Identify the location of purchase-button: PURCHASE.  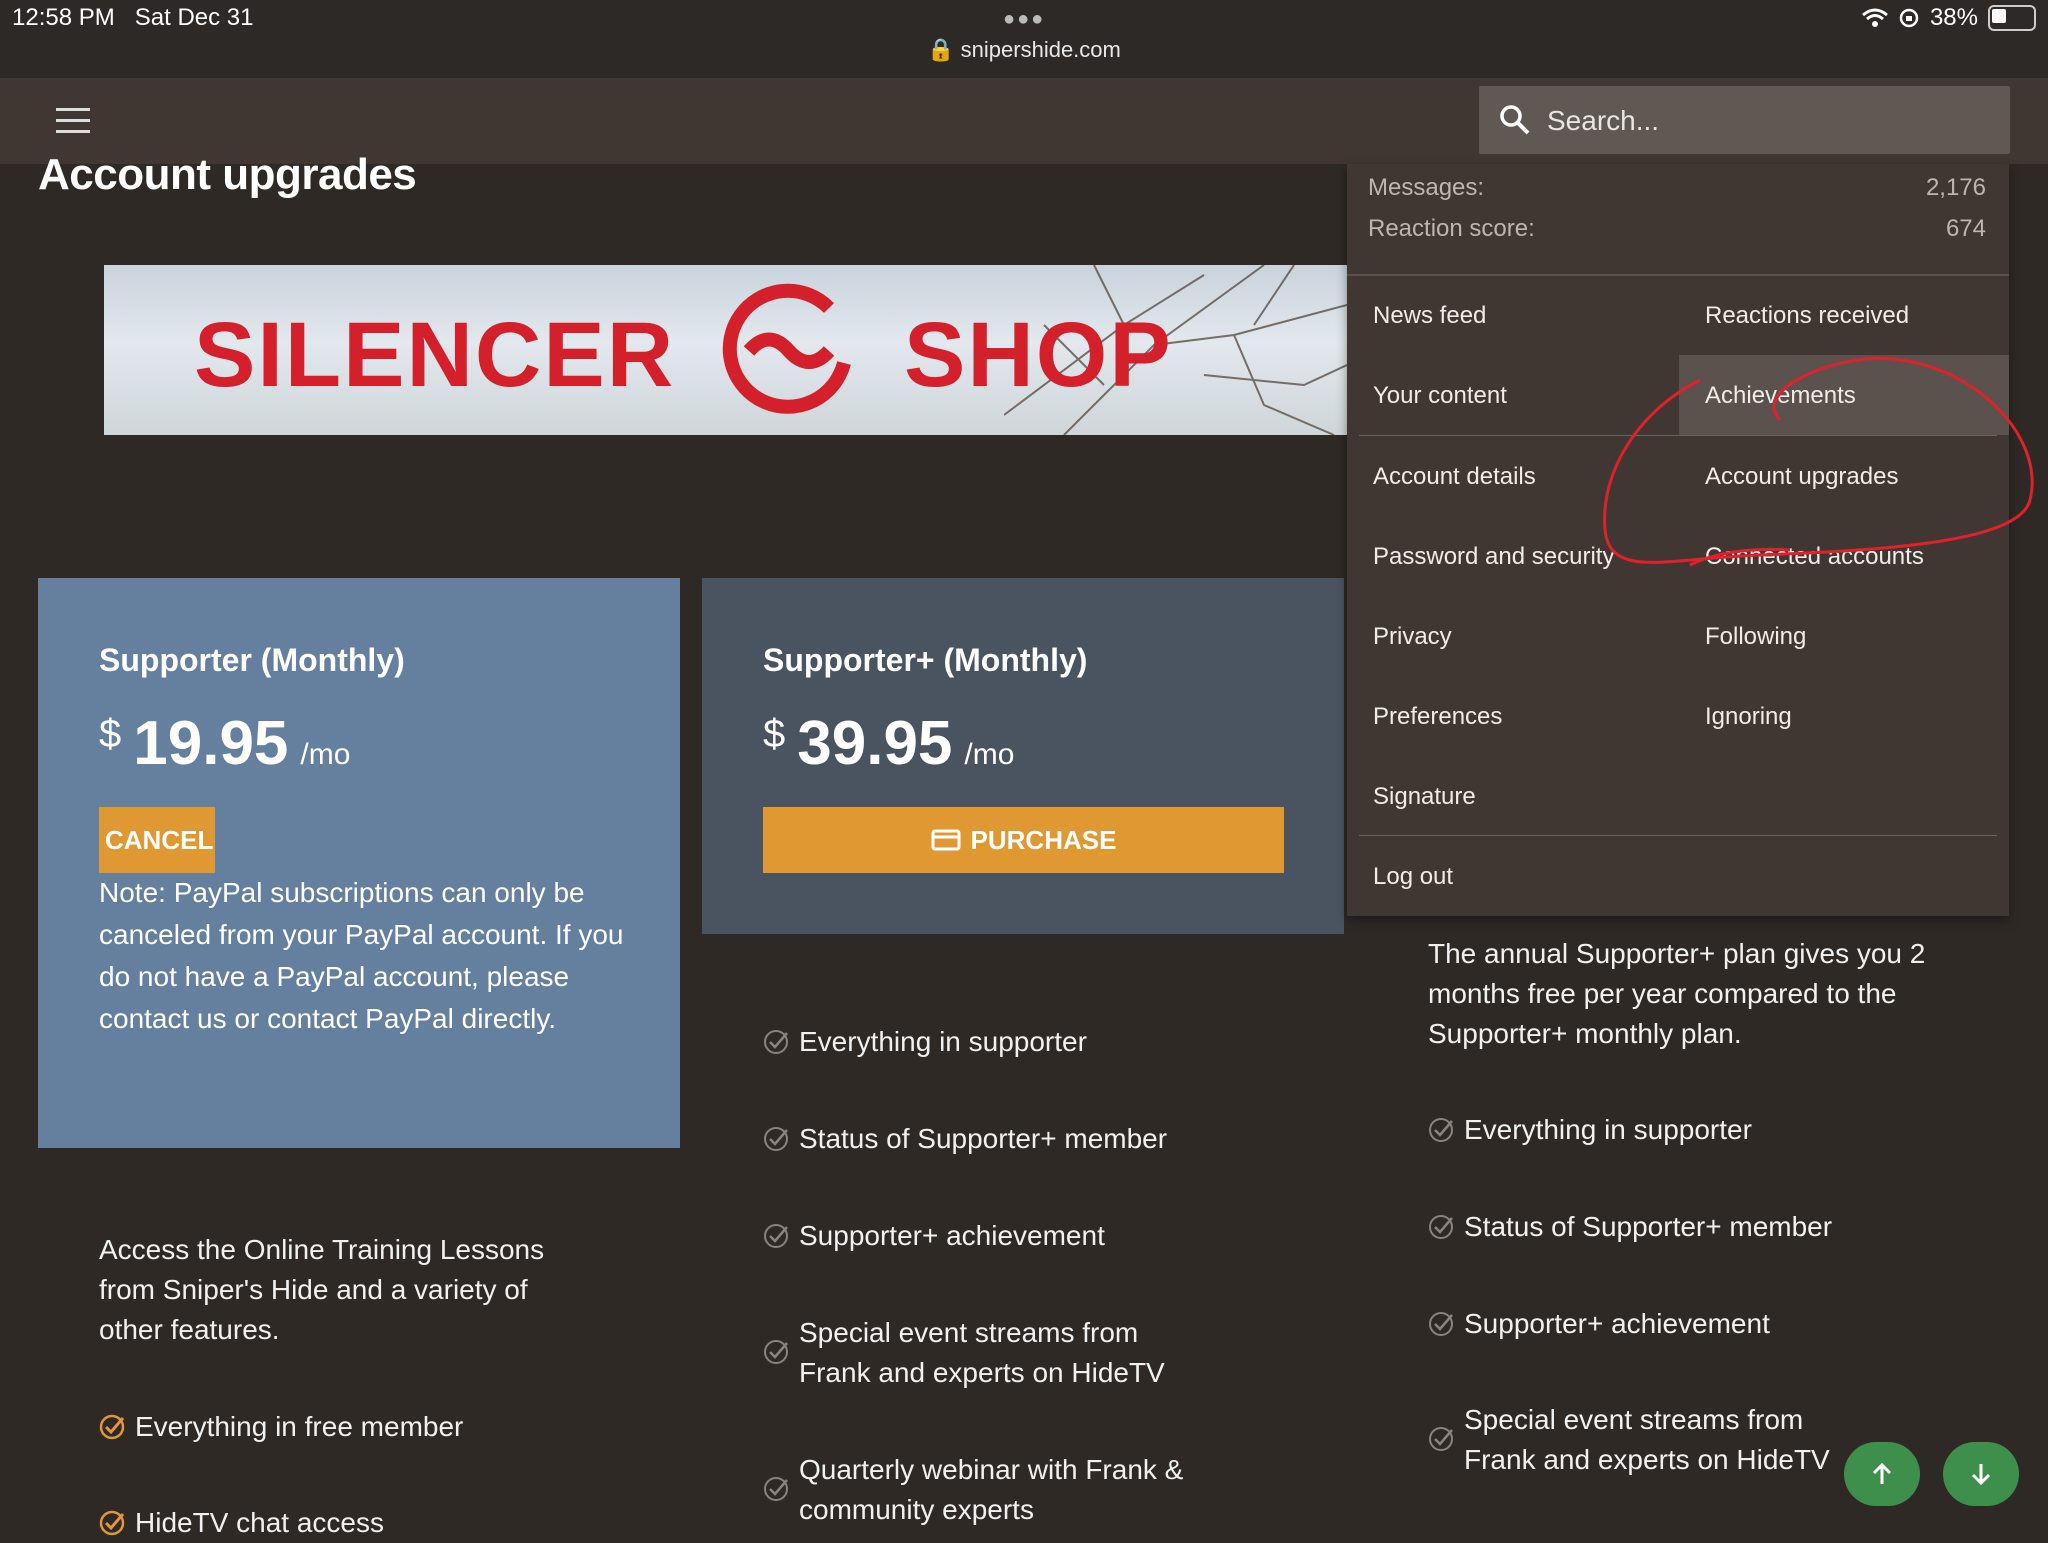
(1023, 840).